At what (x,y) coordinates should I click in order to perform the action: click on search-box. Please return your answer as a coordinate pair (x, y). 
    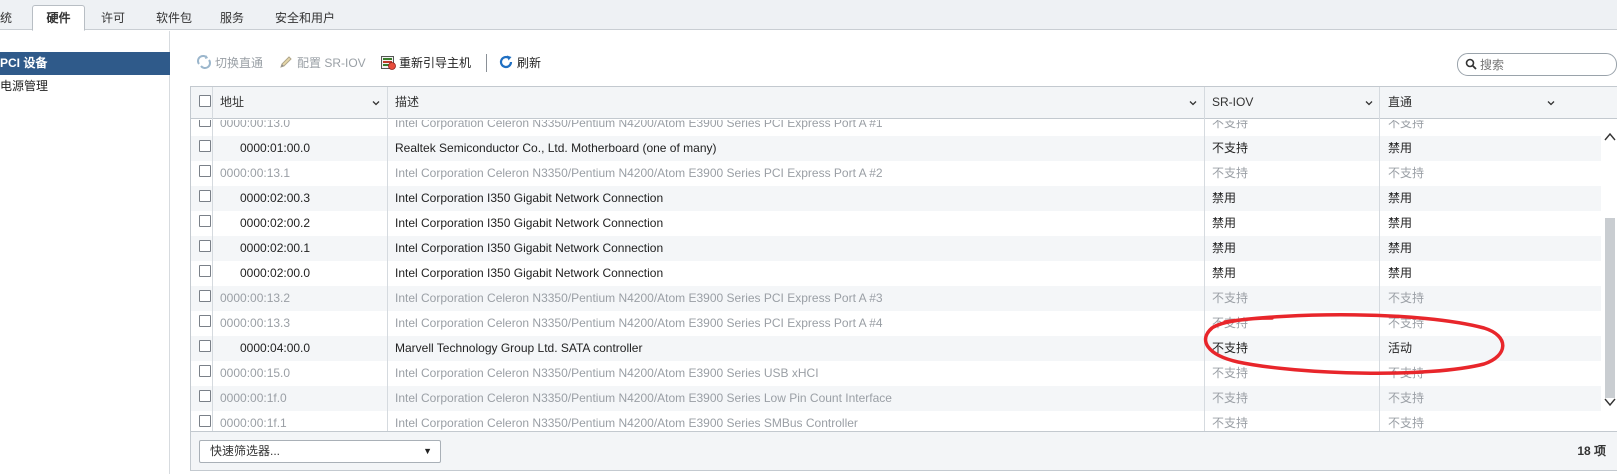
    Looking at the image, I should click on (1537, 64).